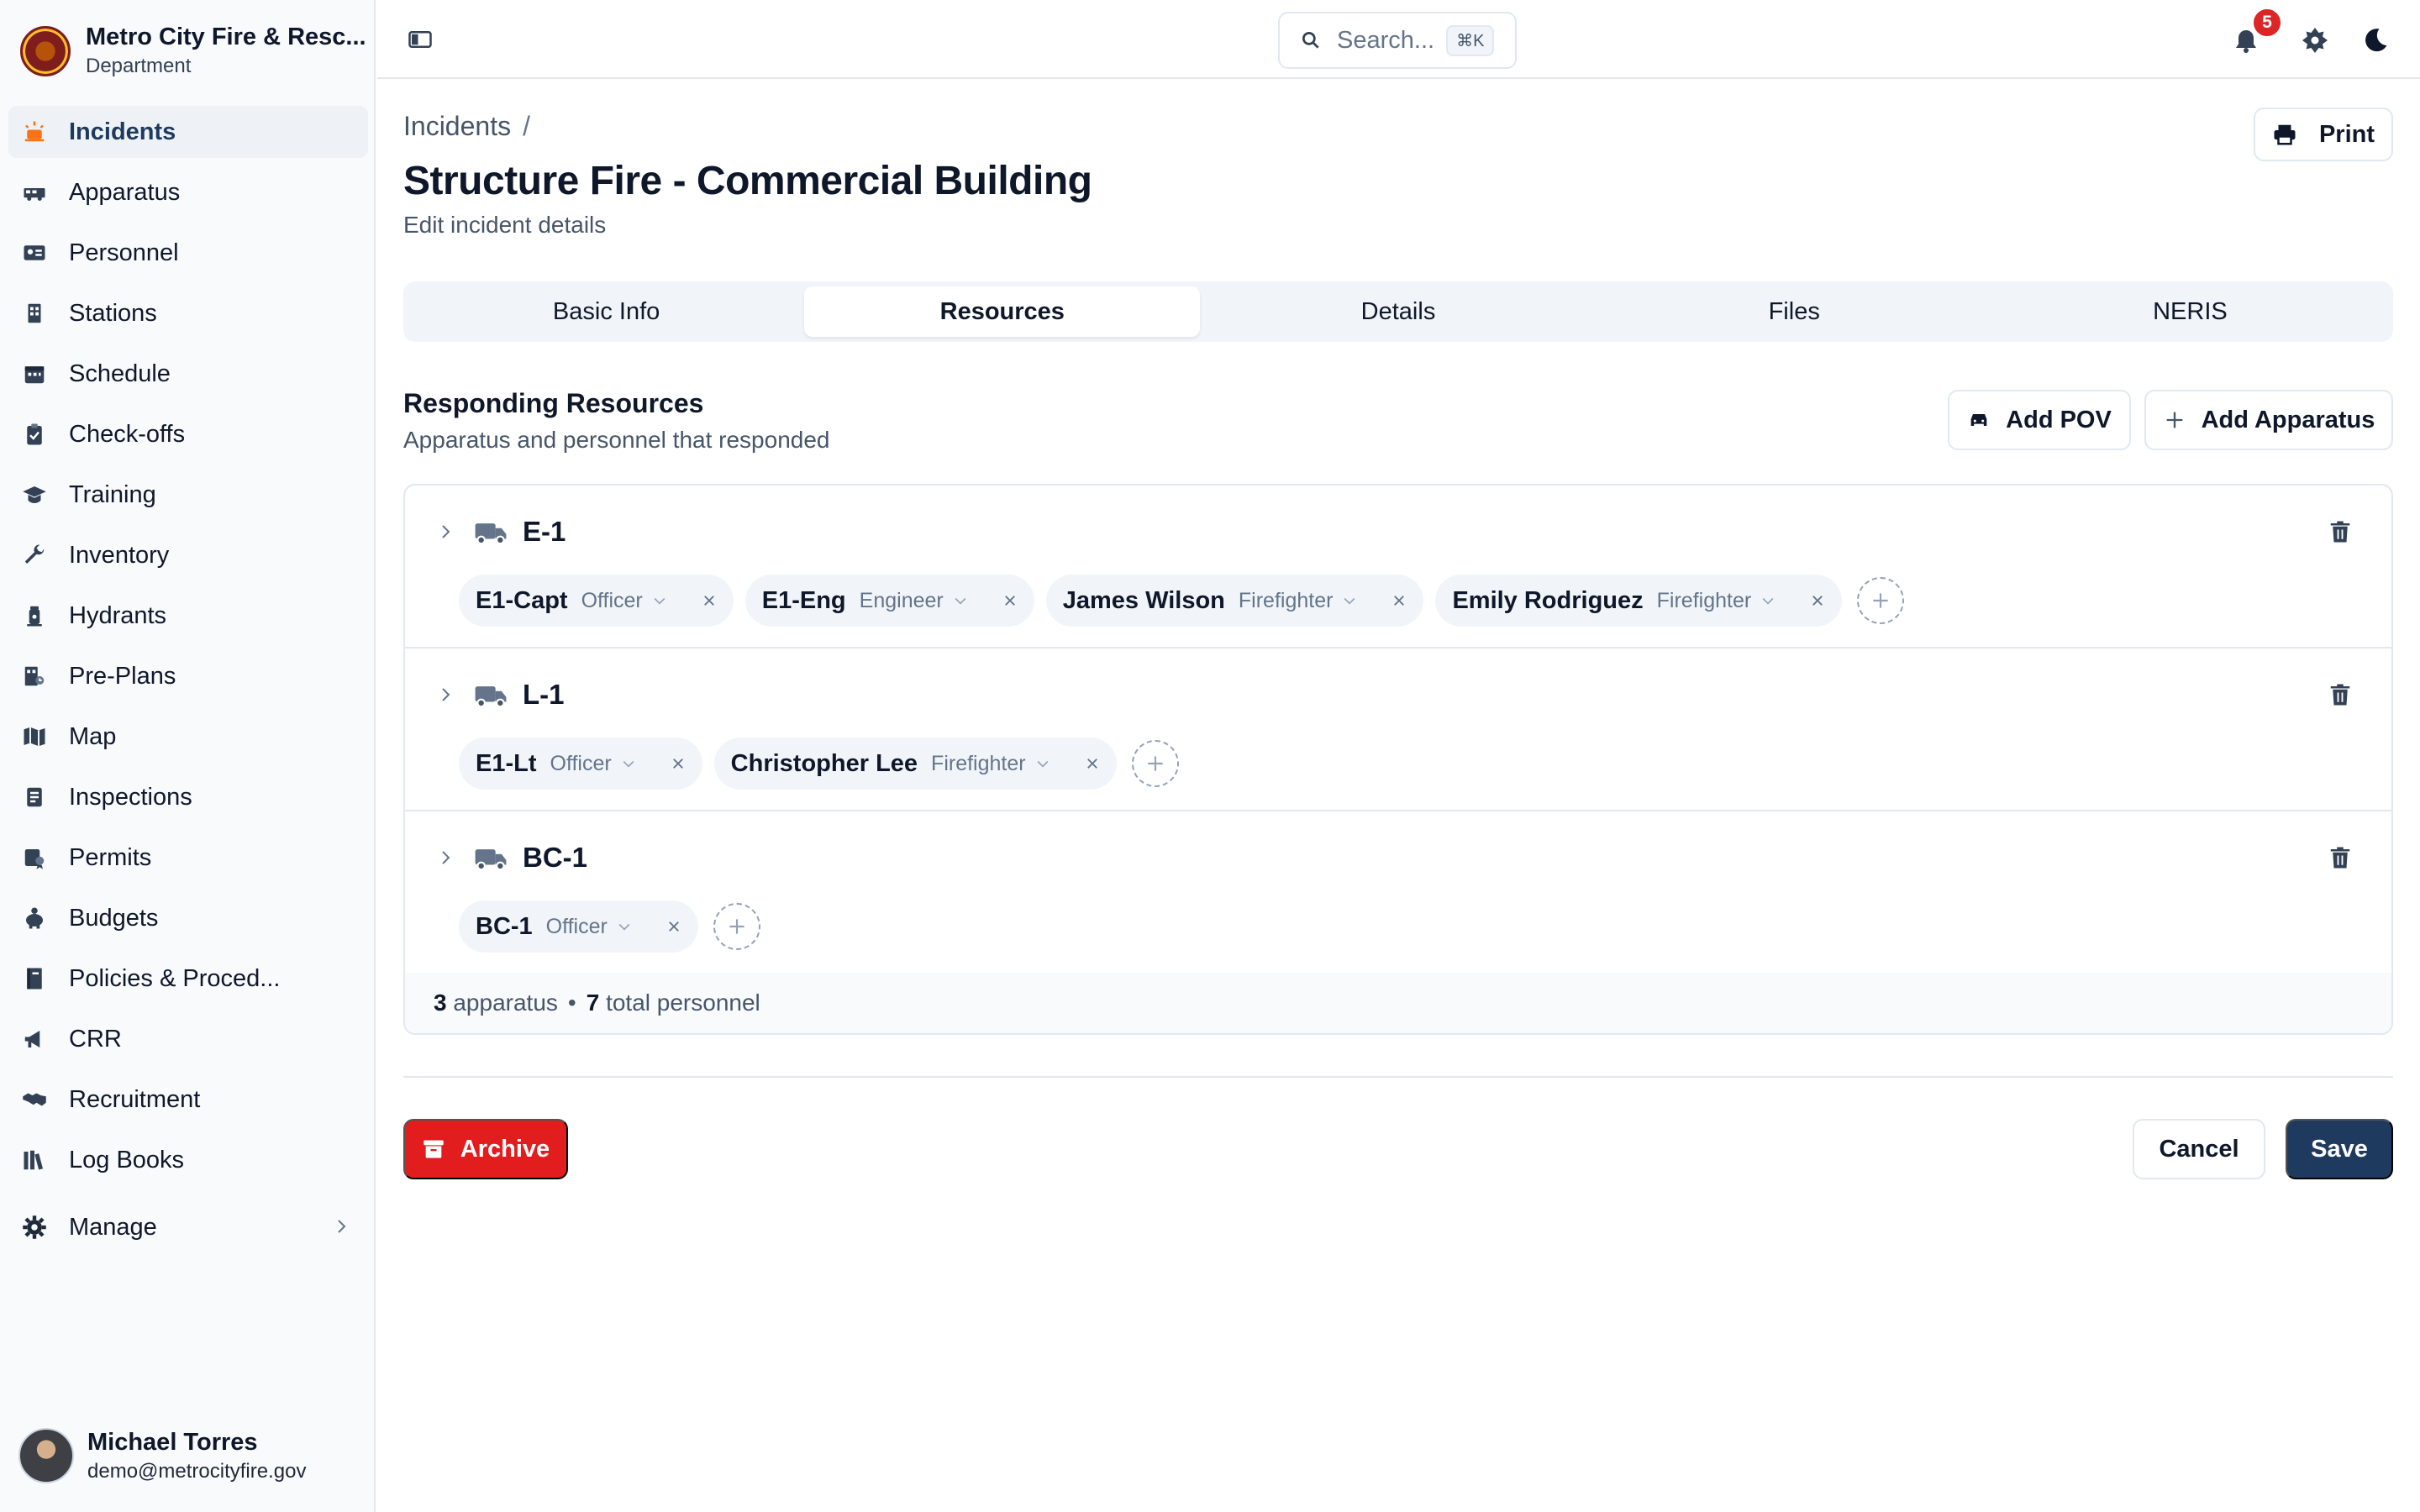 The width and height of the screenshot is (2420, 1512). I want to click on sidebar-item-incidents: Incidents, so click(188, 132).